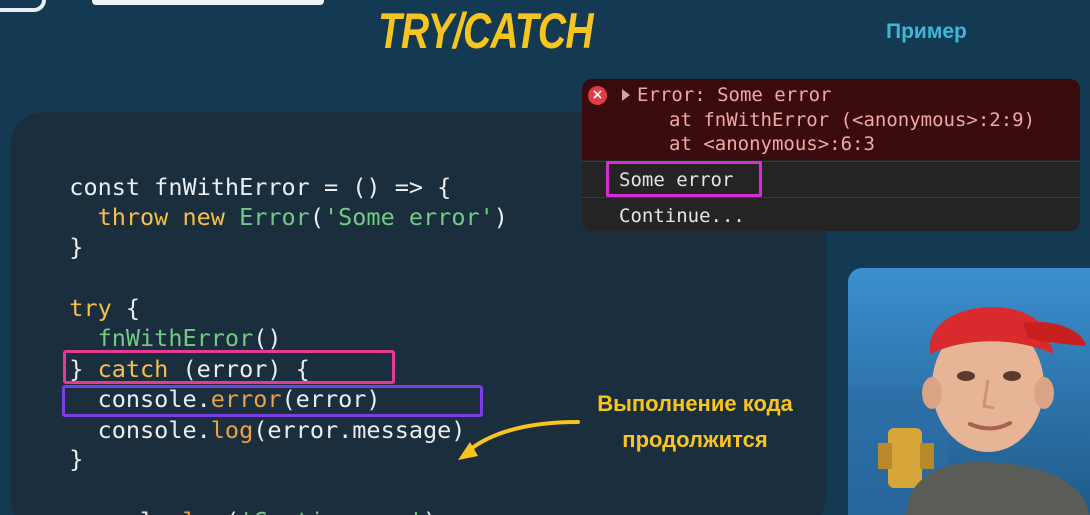 Image resolution: width=1090 pixels, height=515 pixels. What do you see at coordinates (695, 439) in the screenshot?
I see `annotation-line-2: продолжится` at bounding box center [695, 439].